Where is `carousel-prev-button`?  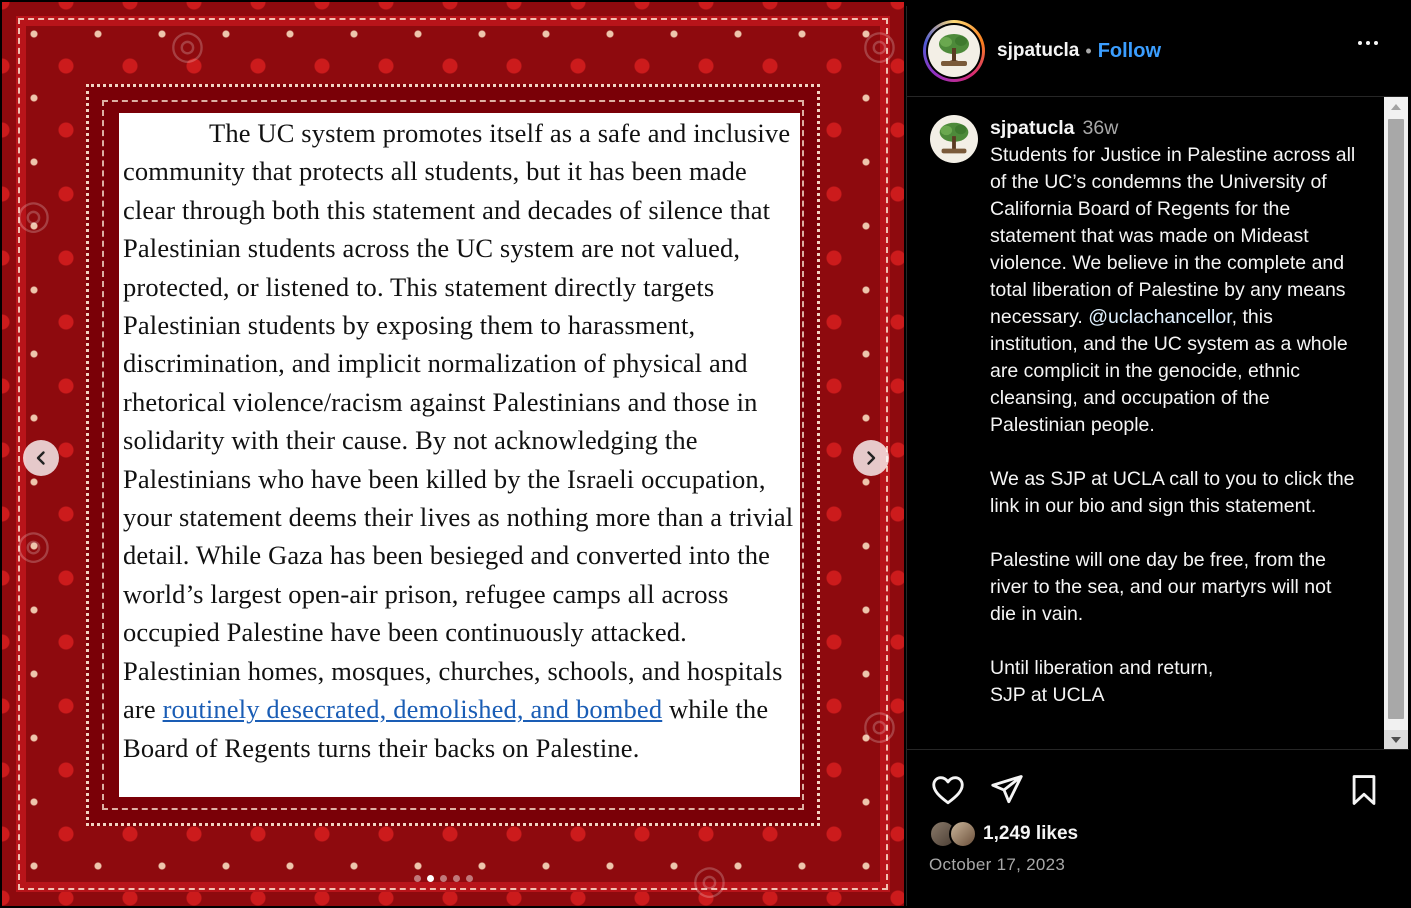 carousel-prev-button is located at coordinates (41, 458).